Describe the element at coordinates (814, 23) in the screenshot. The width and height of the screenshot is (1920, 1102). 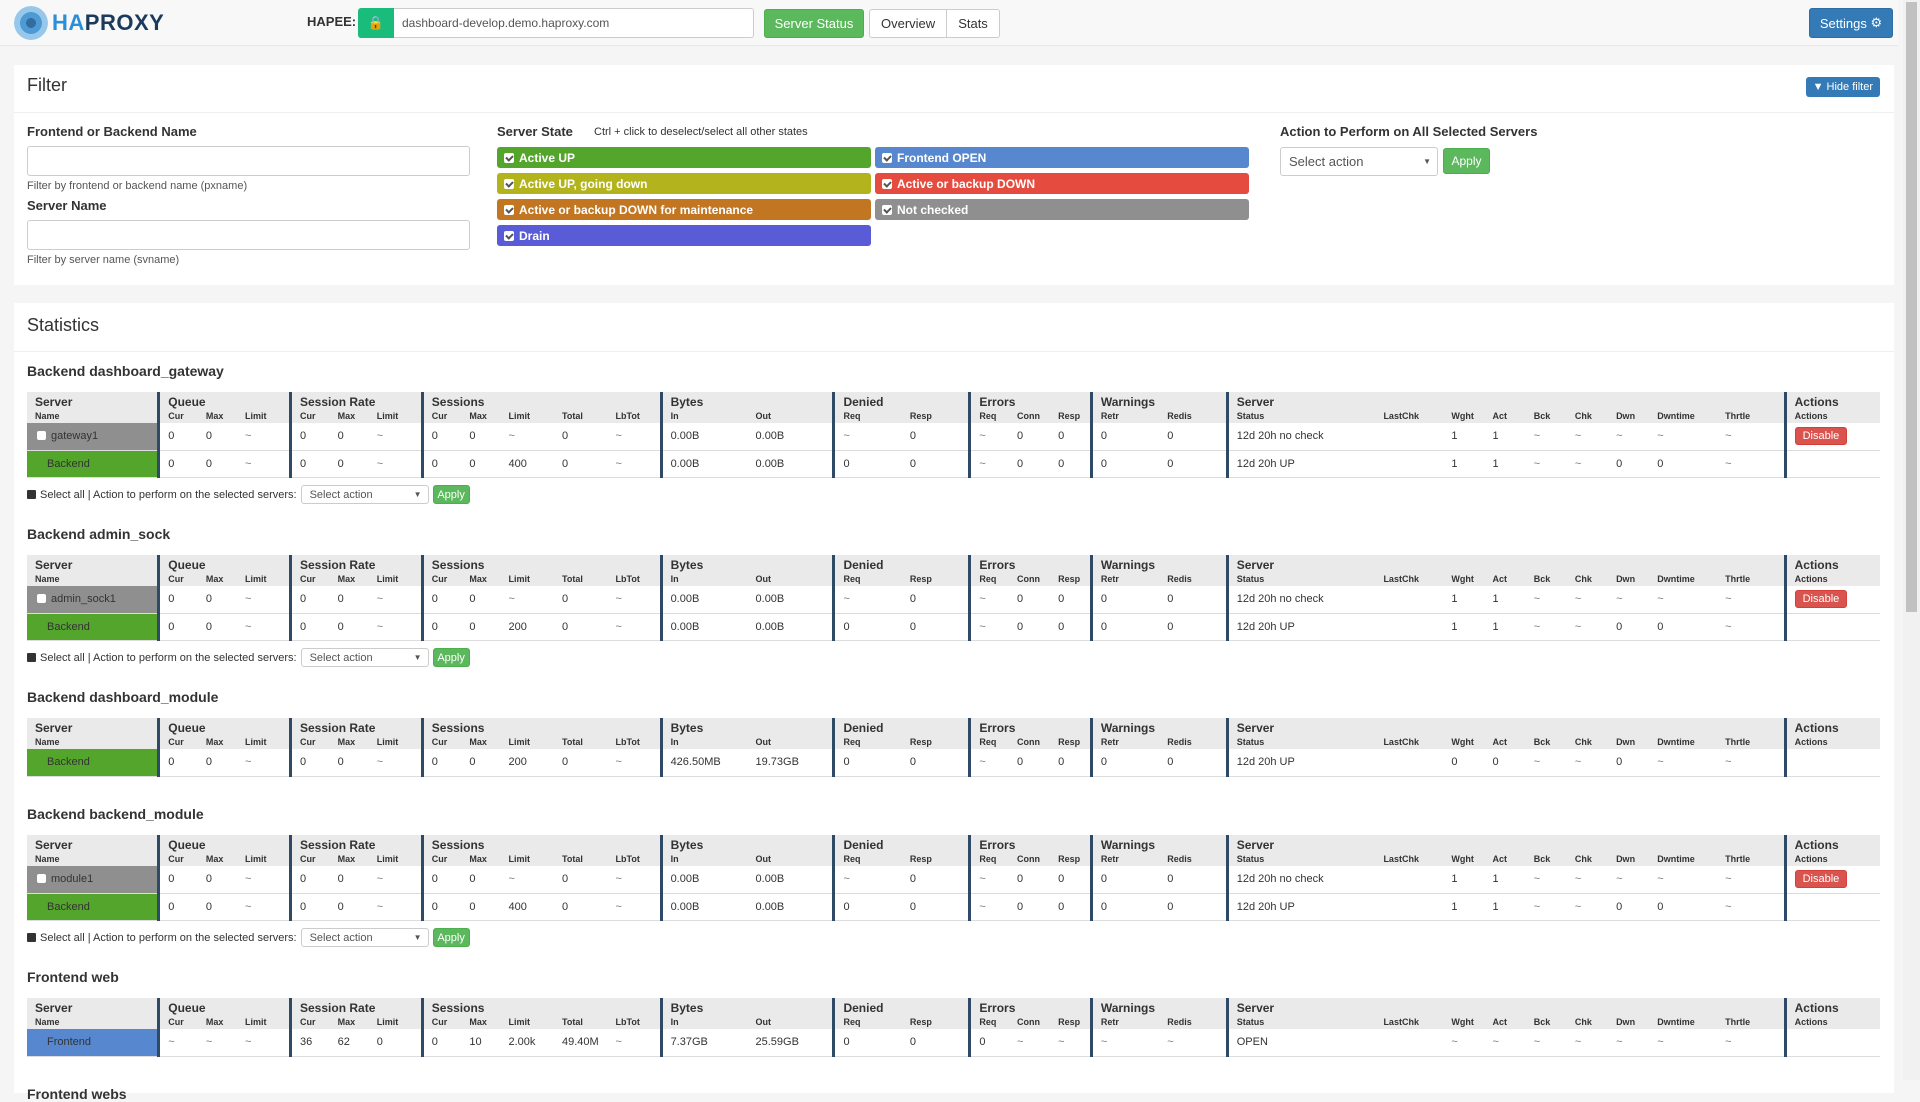
I see `server-status-button: Server Status` at that location.